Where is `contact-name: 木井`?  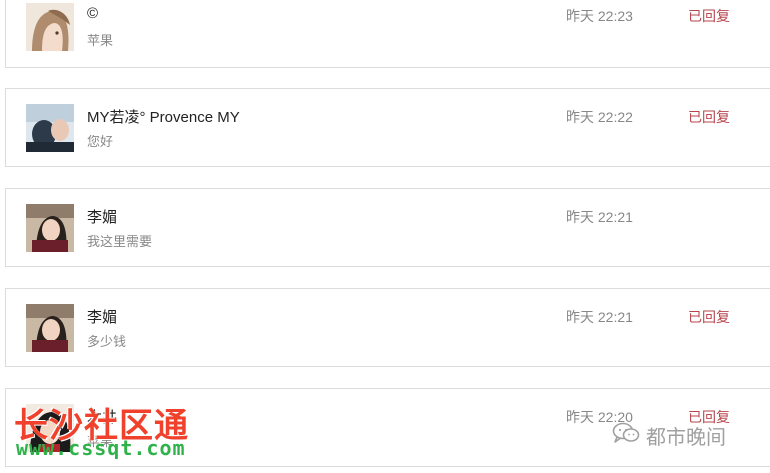
contact-name: 木井 is located at coordinates (102, 417).